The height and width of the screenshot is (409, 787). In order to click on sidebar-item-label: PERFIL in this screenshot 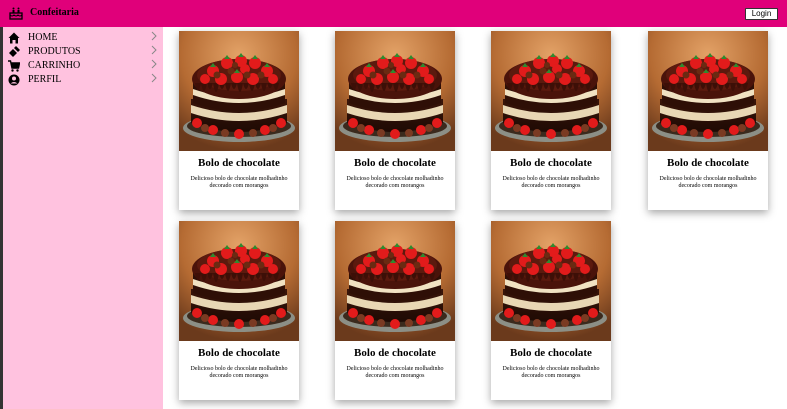, I will do `click(45, 79)`.